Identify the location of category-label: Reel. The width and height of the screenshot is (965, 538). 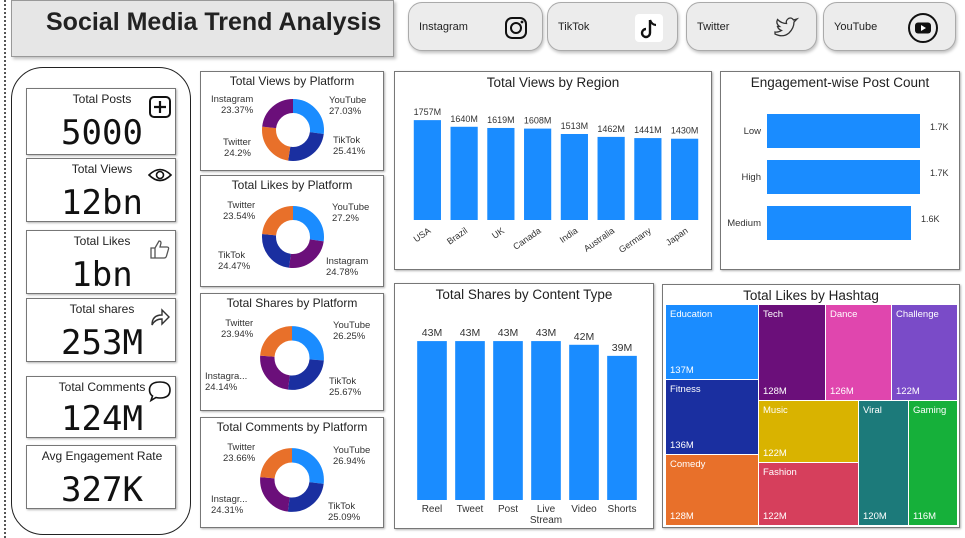
(432, 509).